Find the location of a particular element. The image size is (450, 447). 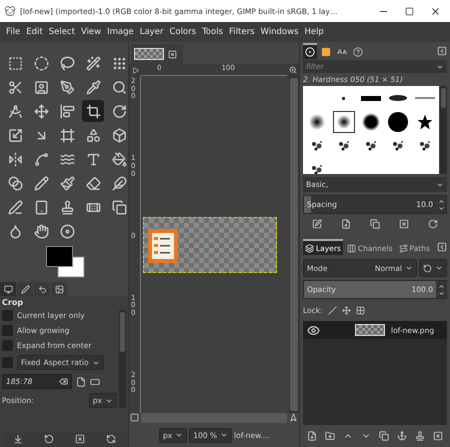

menu-item: Image is located at coordinates (120, 32).